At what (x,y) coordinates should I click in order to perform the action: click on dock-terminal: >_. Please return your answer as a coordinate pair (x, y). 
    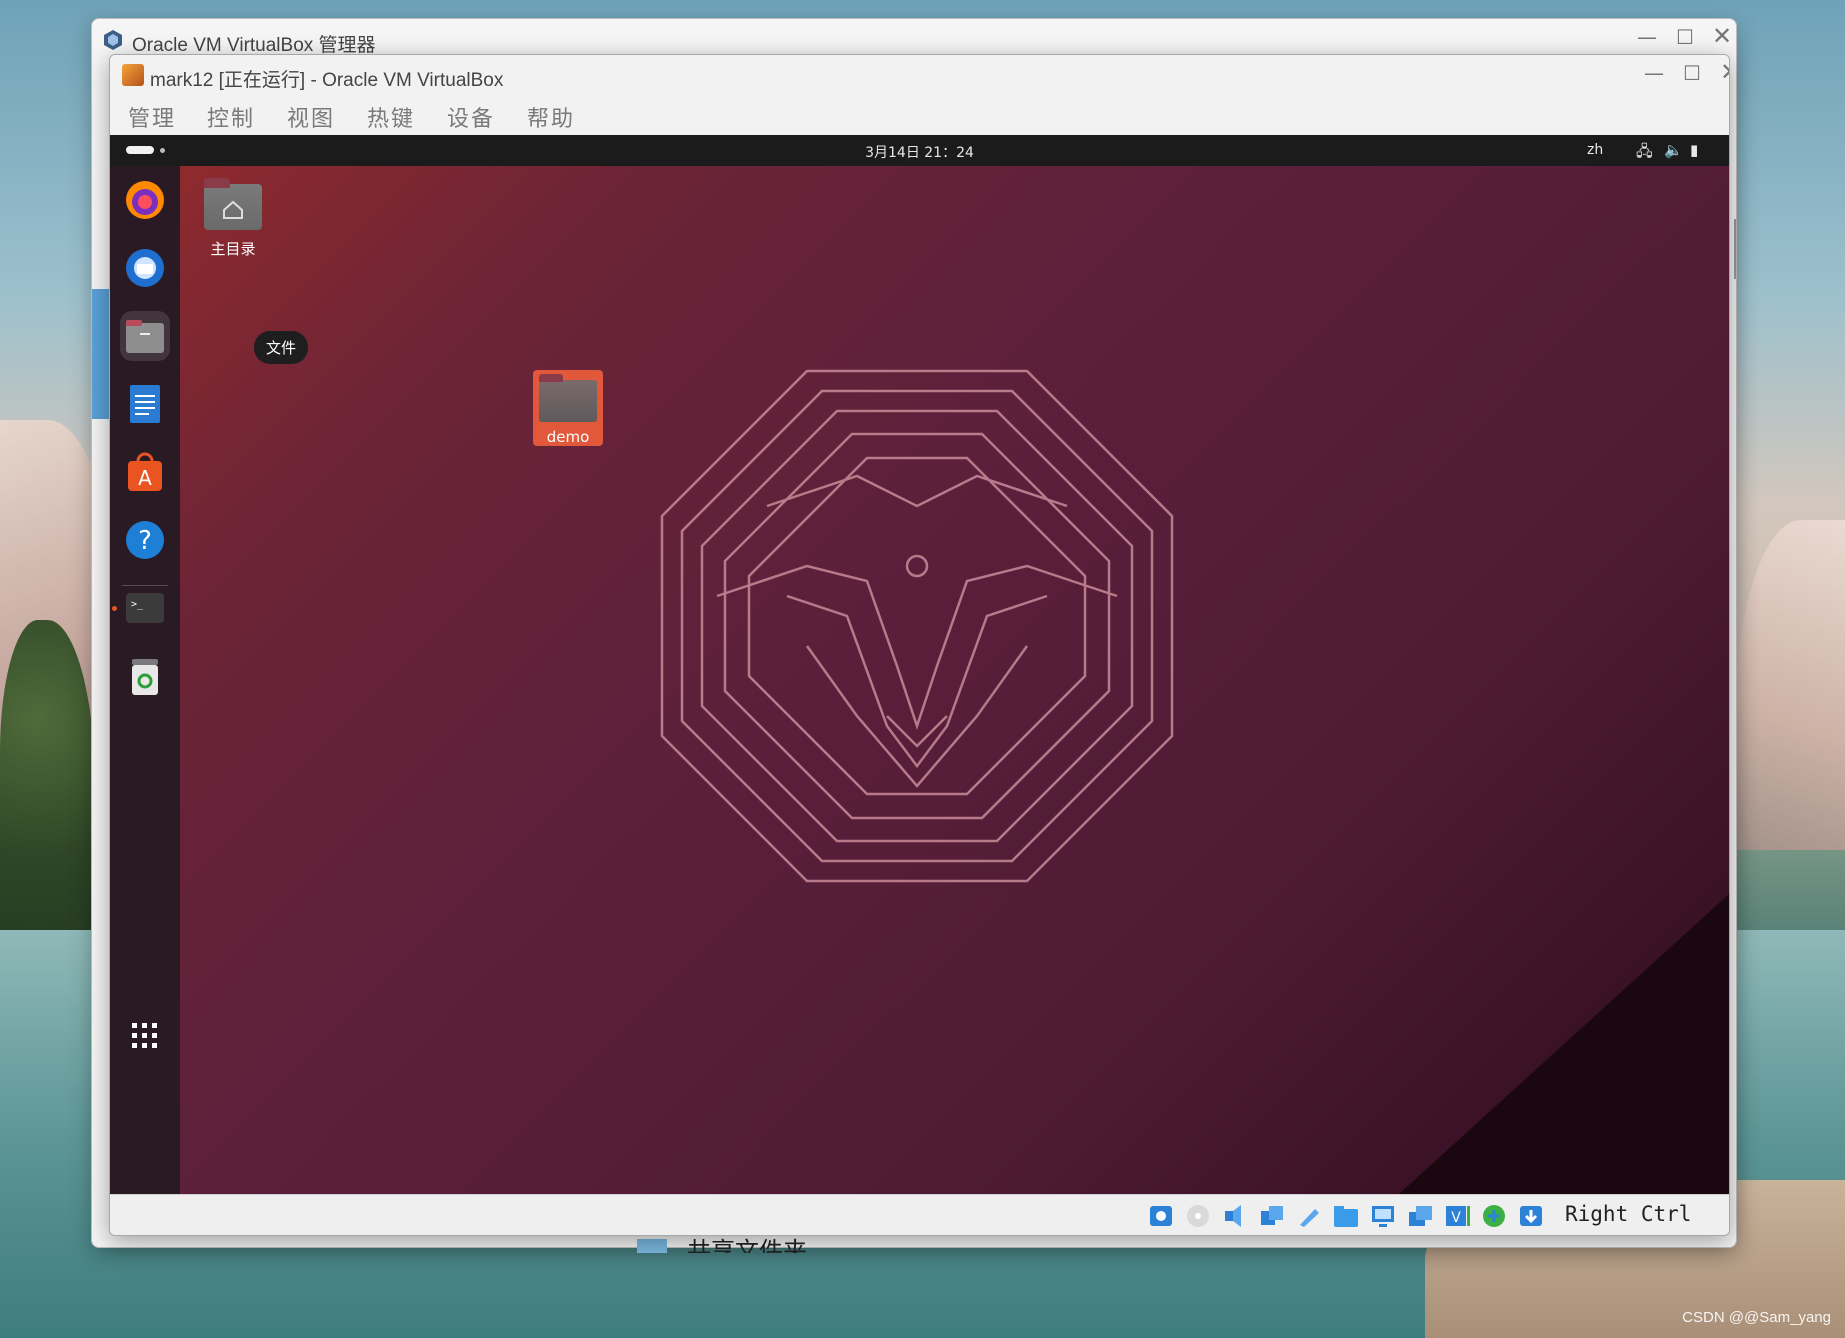
    Looking at the image, I should click on (145, 608).